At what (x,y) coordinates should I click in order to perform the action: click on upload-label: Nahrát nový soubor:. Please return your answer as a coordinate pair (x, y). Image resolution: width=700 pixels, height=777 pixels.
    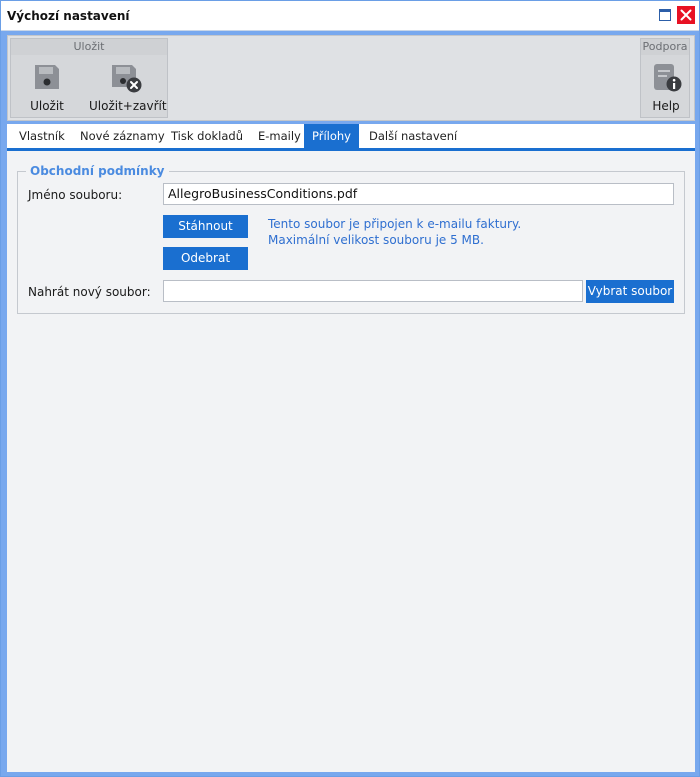
    Looking at the image, I should click on (89, 292).